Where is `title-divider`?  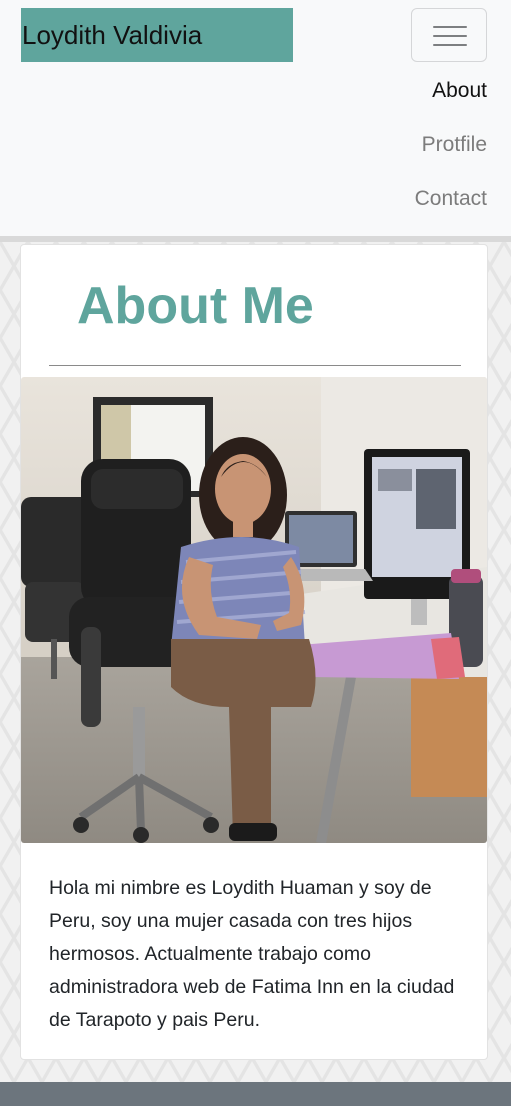
title-divider is located at coordinates (255, 365).